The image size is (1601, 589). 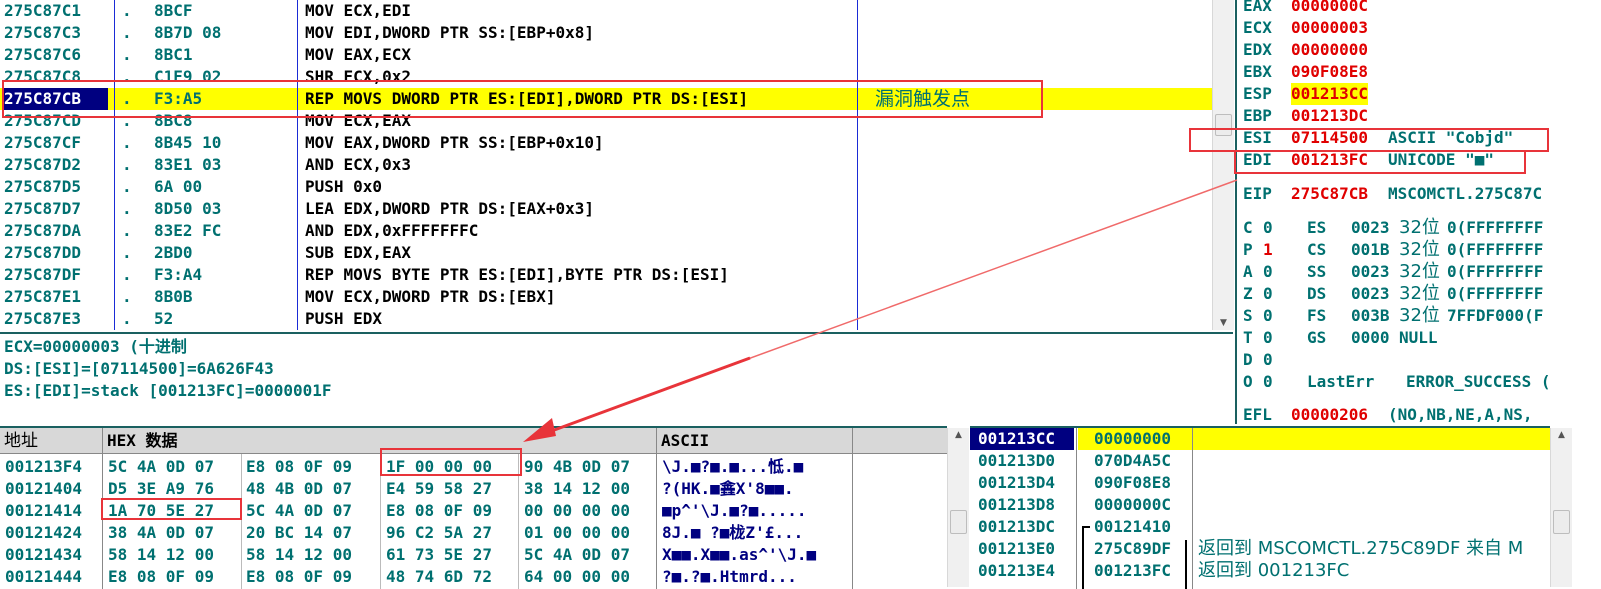 I want to click on stack-row: 001213D4 090F08E8, so click(x=1260, y=483).